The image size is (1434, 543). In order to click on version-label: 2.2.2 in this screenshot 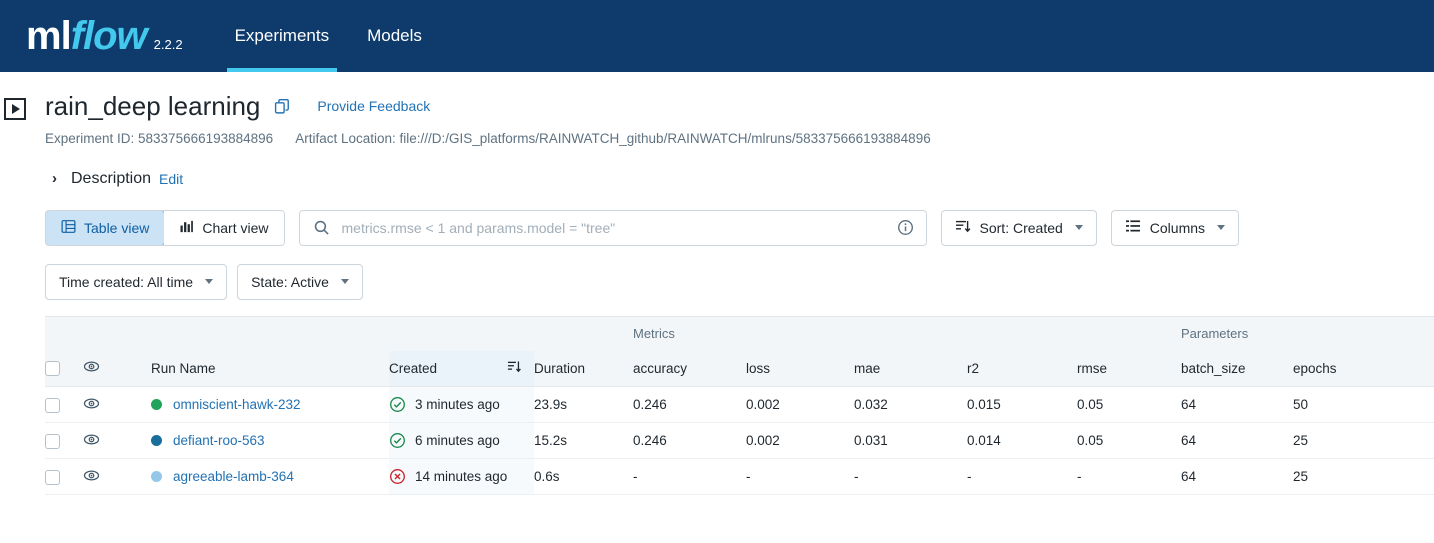, I will do `click(168, 44)`.